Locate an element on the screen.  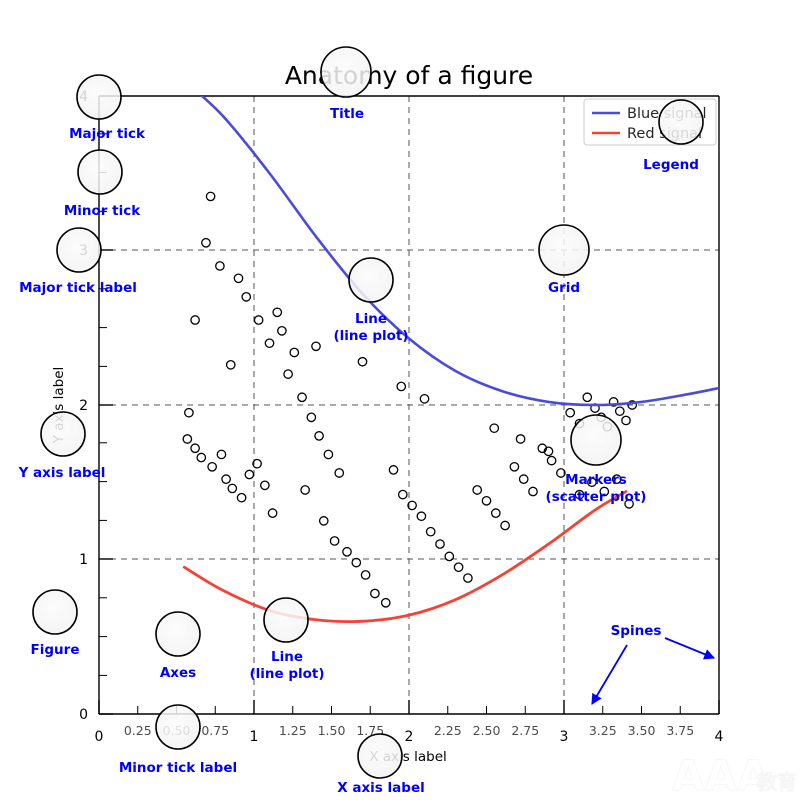
anno-circle-legend is located at coordinates (681, 122).